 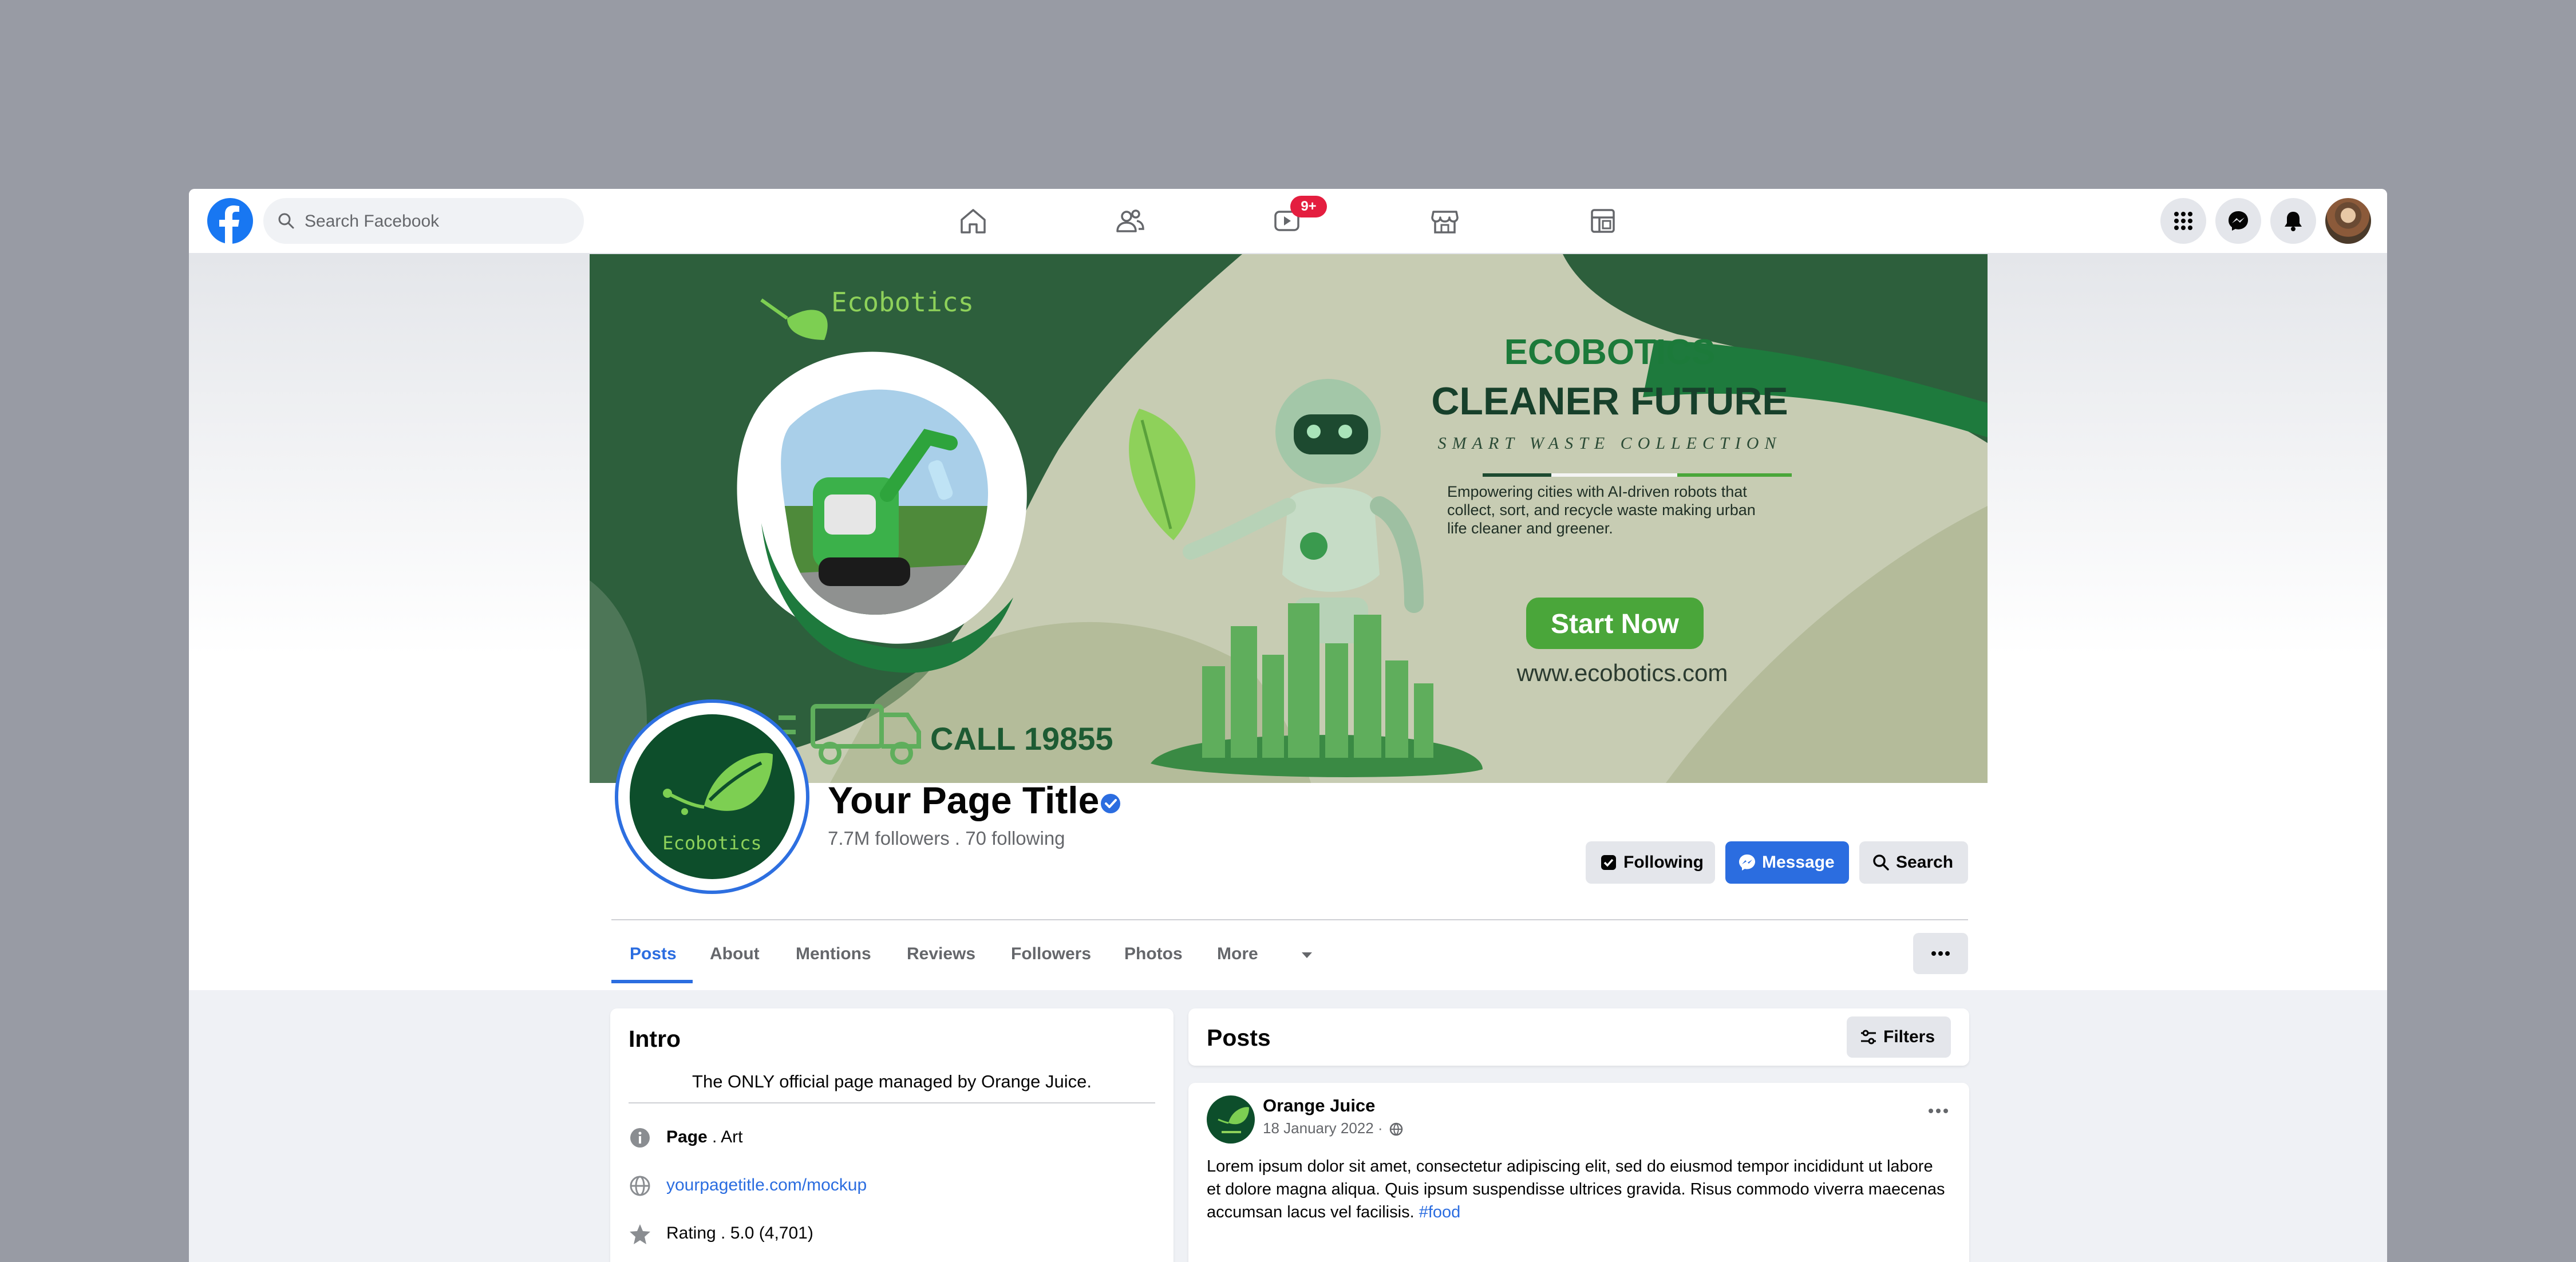 What do you see at coordinates (717, 803) in the screenshot?
I see `leaf-logo-icon: Ecobotics` at bounding box center [717, 803].